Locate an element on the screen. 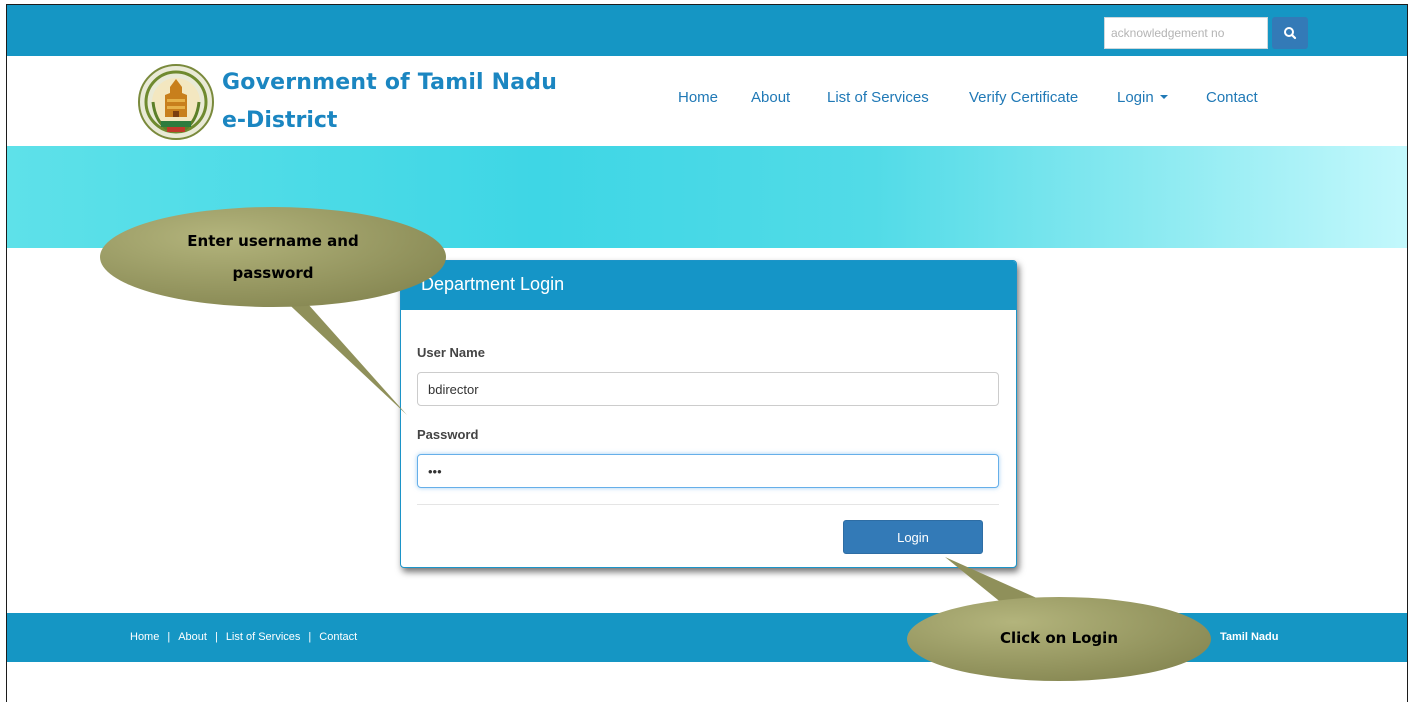  login-callout-text: Click on Login is located at coordinates (1058, 638).